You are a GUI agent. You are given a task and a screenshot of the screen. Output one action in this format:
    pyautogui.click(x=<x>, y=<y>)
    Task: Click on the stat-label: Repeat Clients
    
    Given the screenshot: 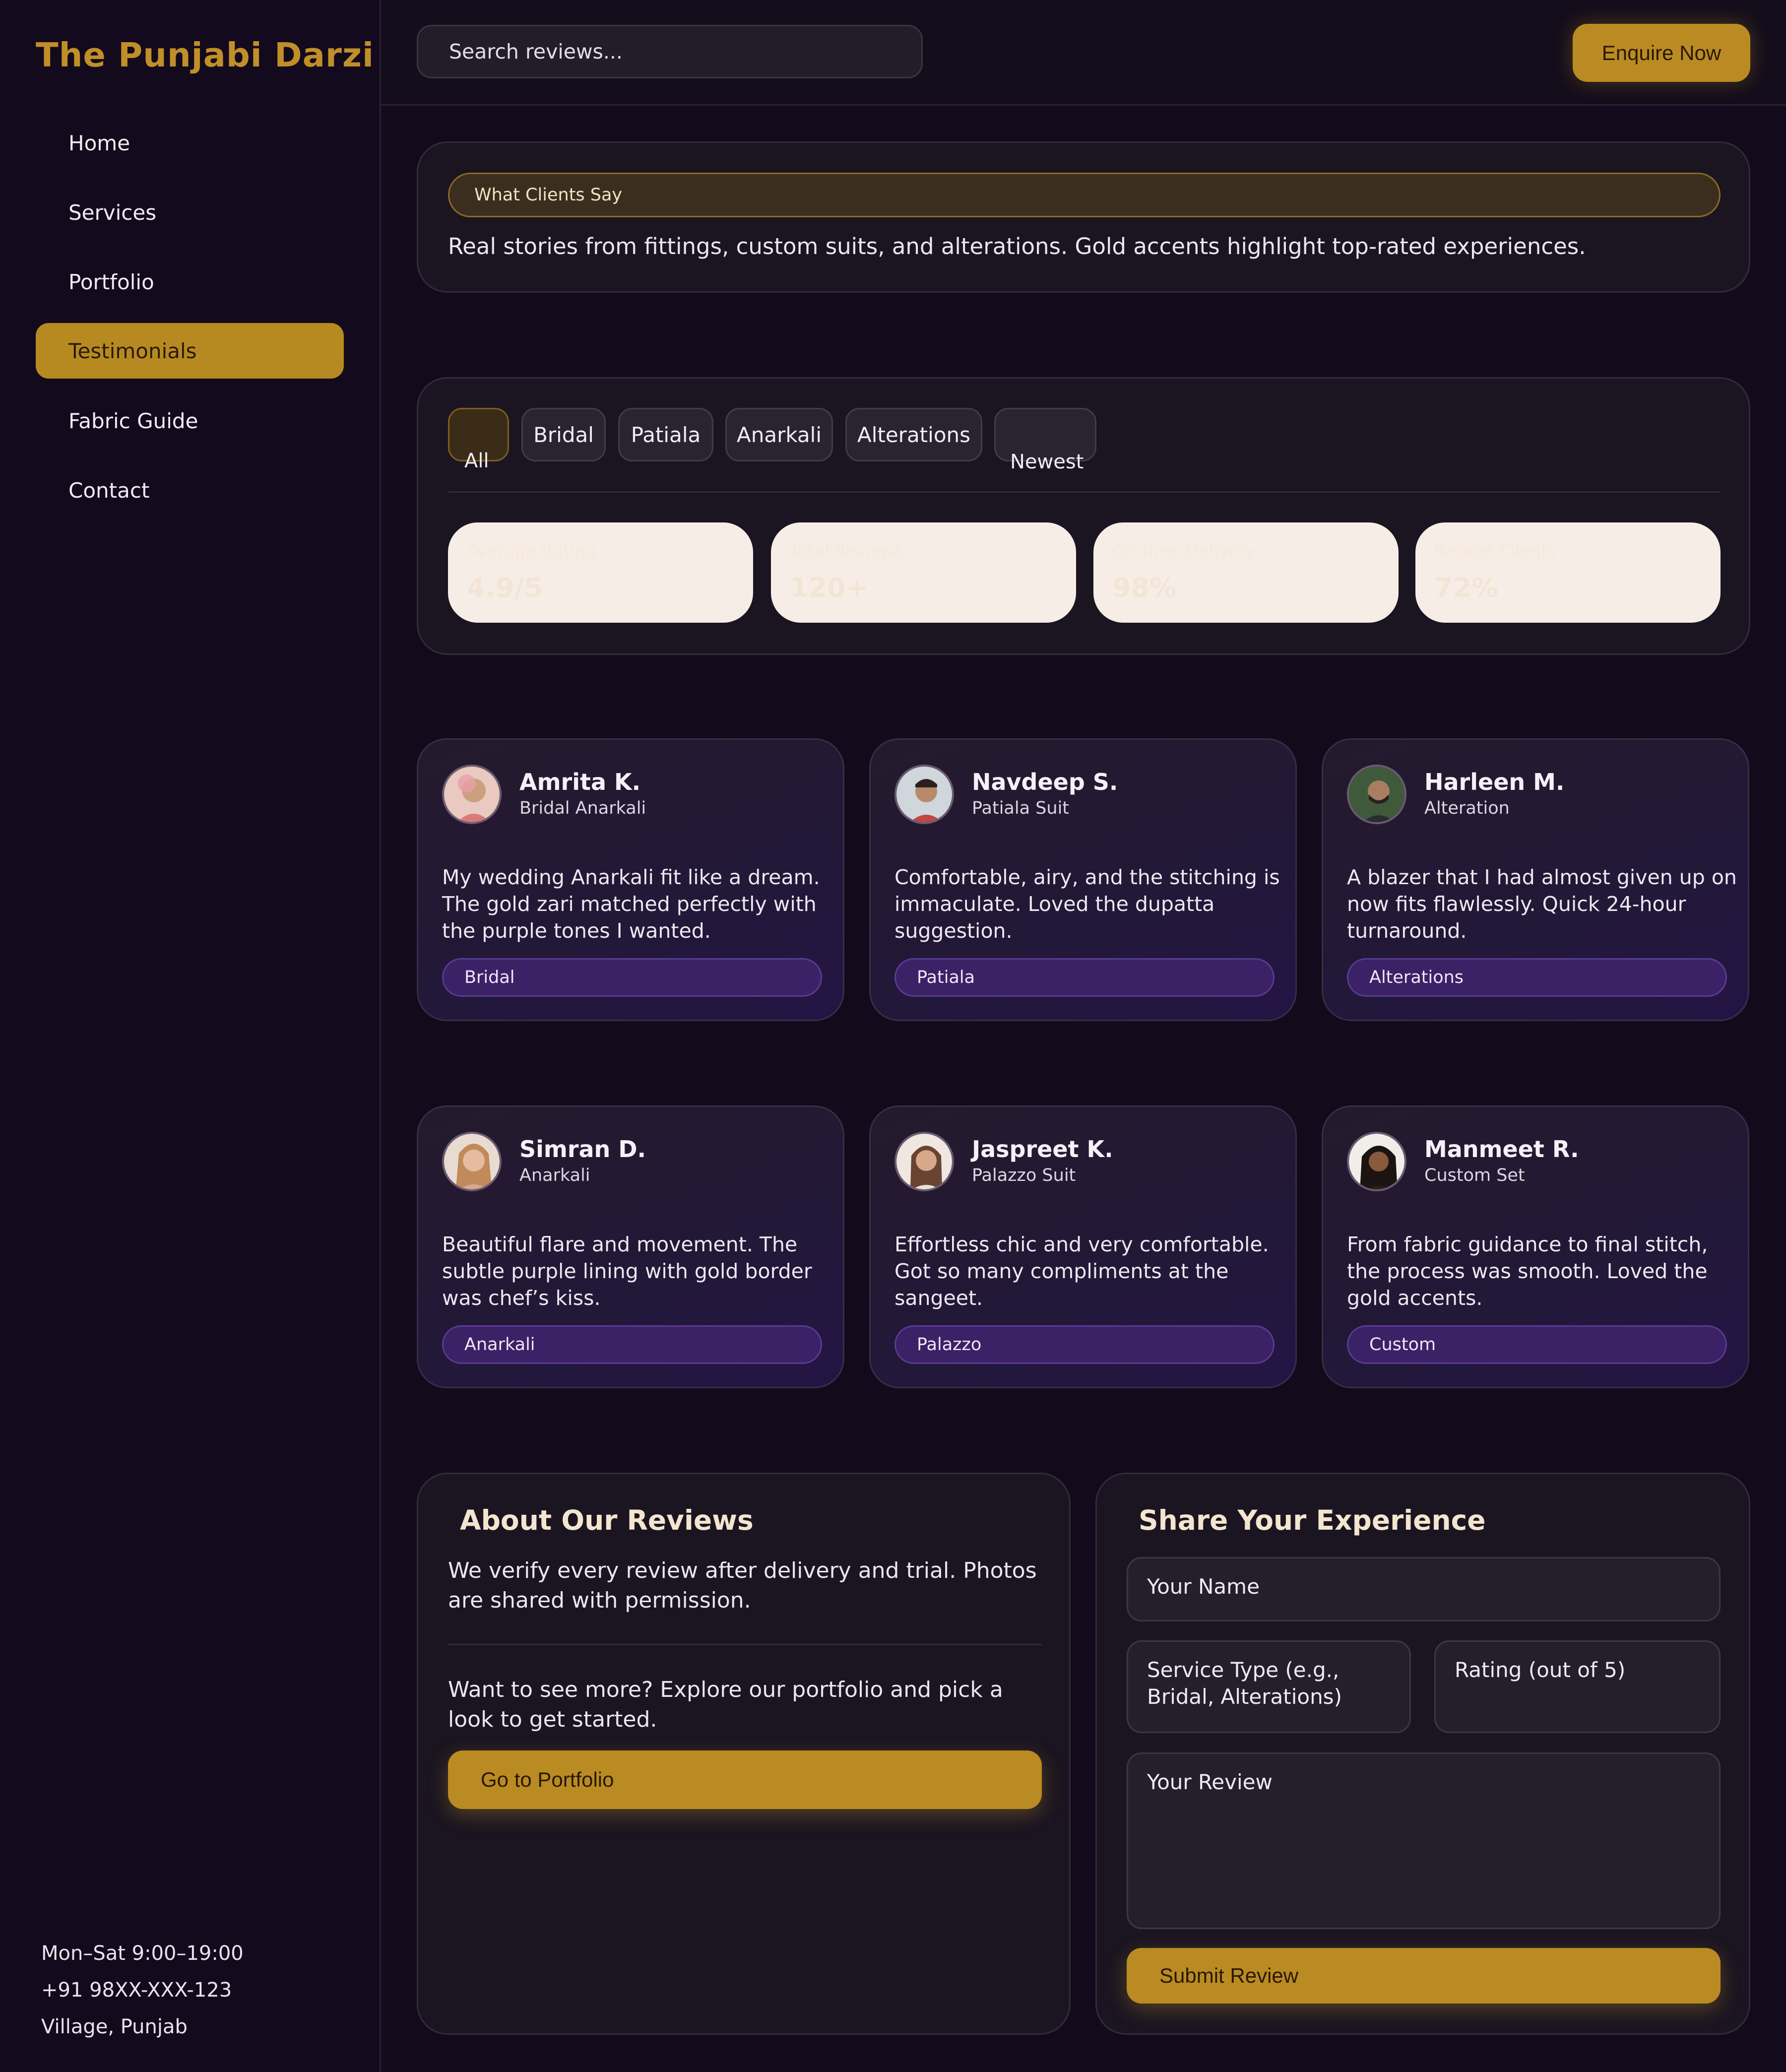 What is the action you would take?
    pyautogui.click(x=1495, y=551)
    